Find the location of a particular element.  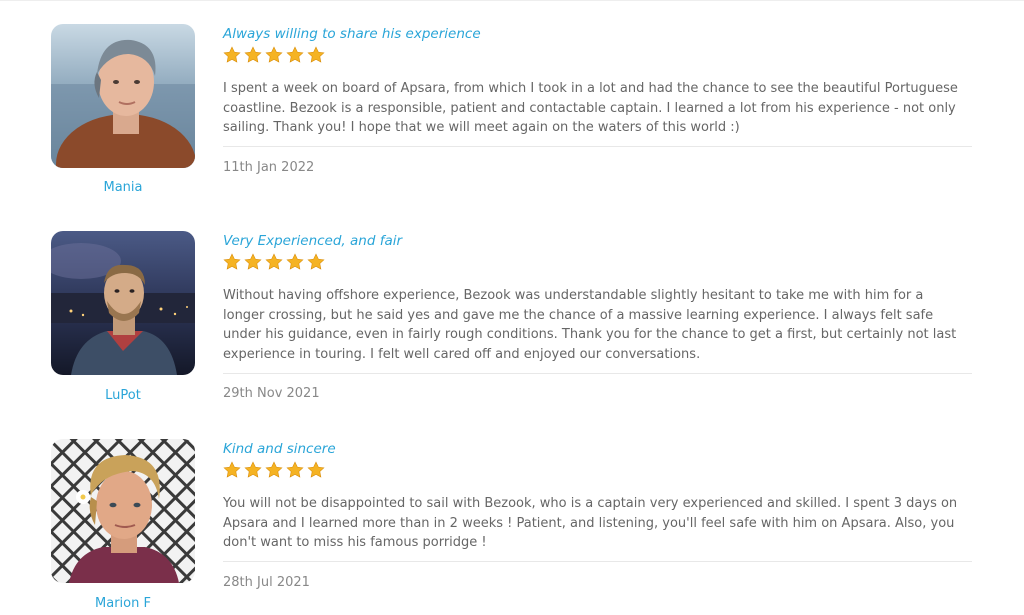

review-date: 28th Jul 2021 is located at coordinates (266, 582).